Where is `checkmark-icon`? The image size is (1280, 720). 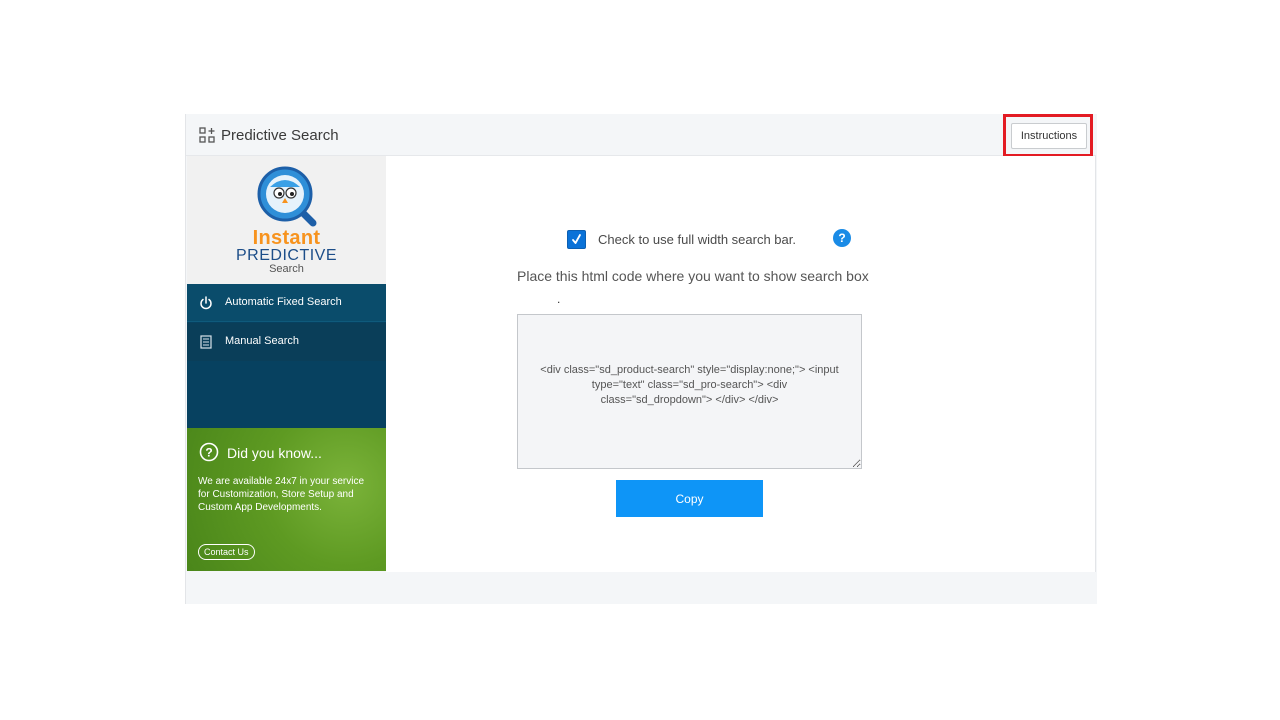
checkmark-icon is located at coordinates (576, 239).